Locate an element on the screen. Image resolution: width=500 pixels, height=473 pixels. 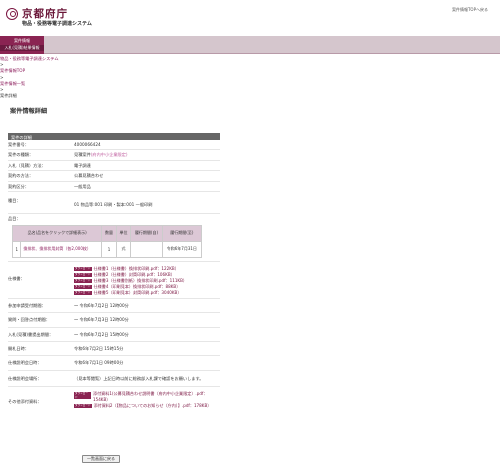
other-file-link-1: 添付資料1(公募見積合わせ説明書（府内中小企業限定）.pdf：154KB） is located at coordinates (156, 397).